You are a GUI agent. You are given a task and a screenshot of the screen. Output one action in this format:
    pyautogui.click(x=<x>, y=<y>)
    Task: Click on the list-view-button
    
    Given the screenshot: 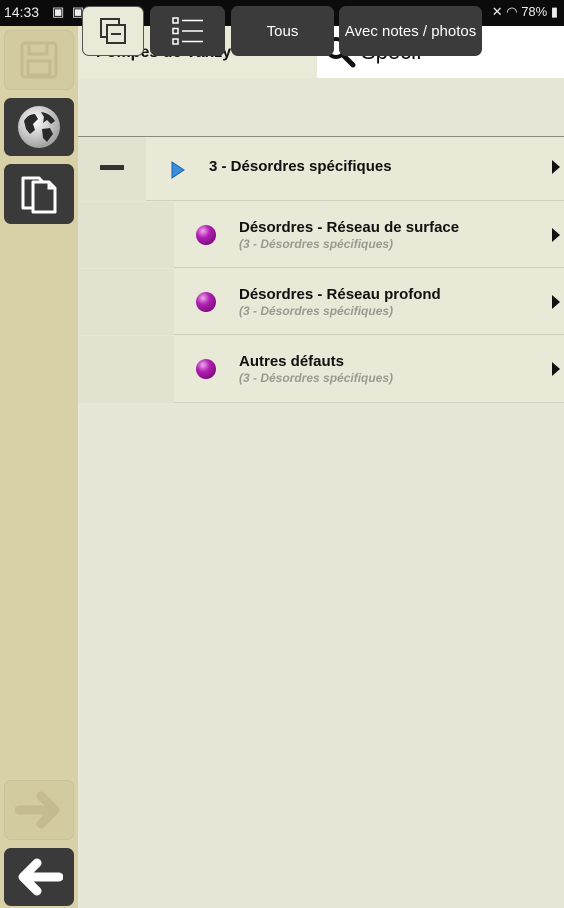 What is the action you would take?
    pyautogui.click(x=187, y=31)
    